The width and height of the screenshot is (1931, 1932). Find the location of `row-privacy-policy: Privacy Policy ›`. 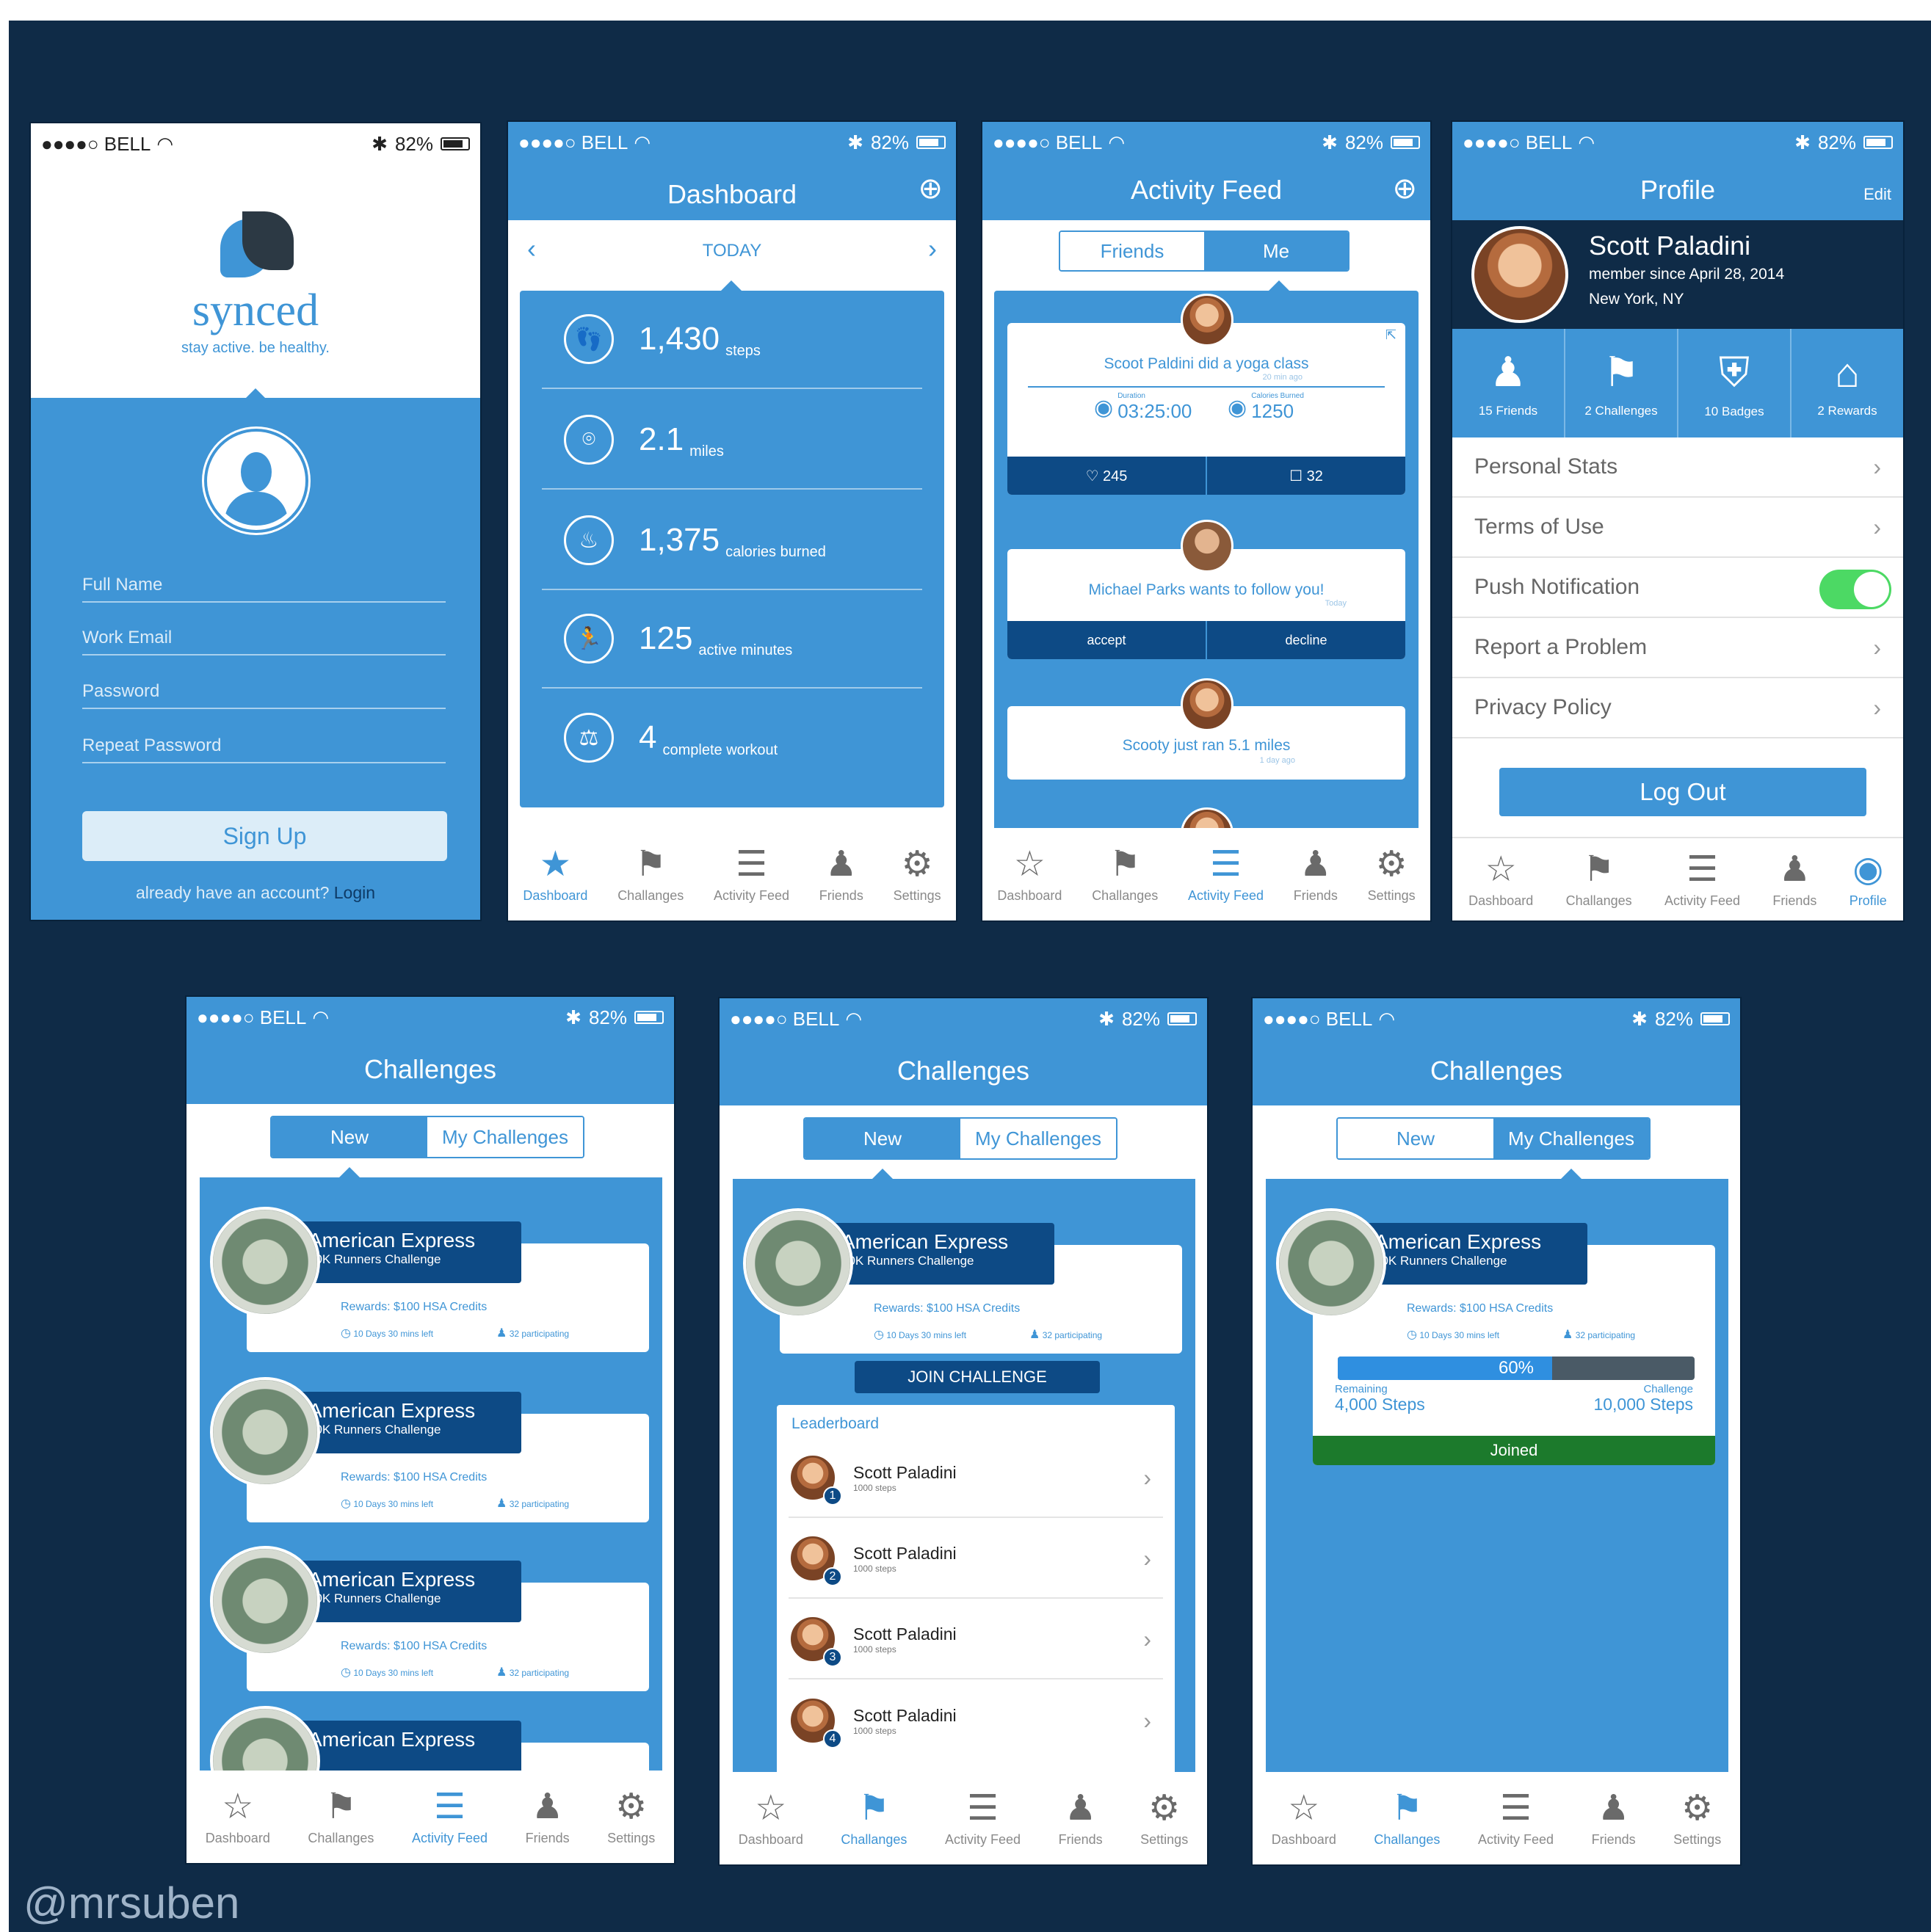

row-privacy-policy: Privacy Policy › is located at coordinates (1677, 708).